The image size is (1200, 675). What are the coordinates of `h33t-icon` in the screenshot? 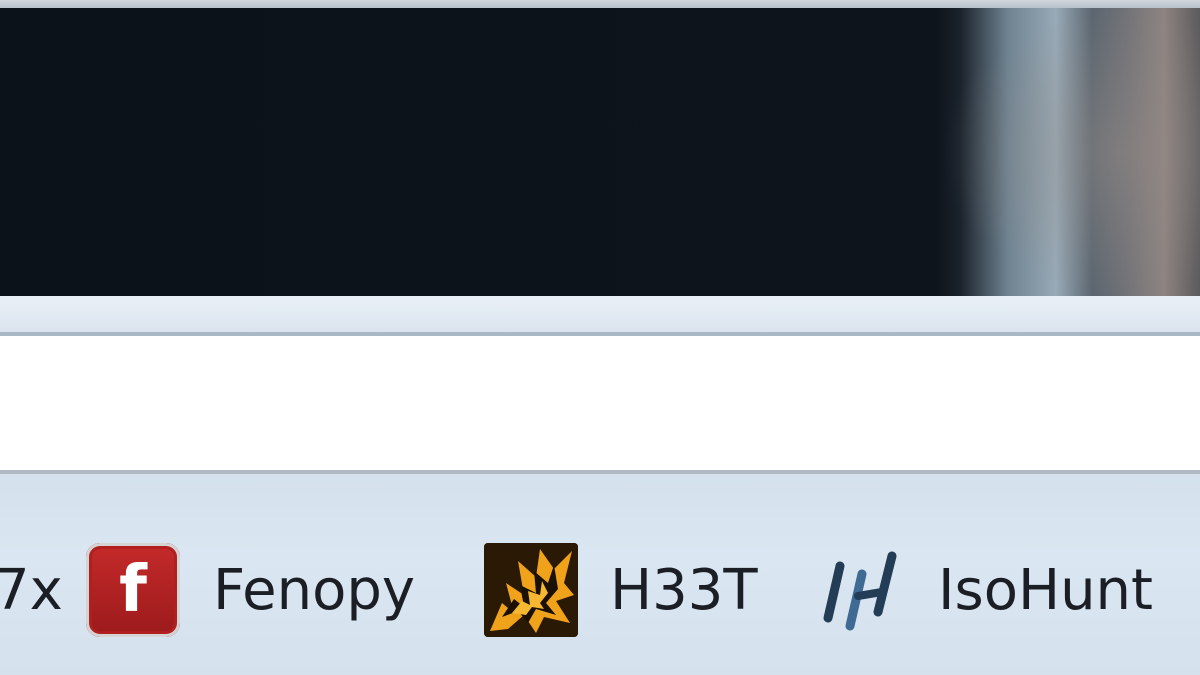 It's located at (531, 590).